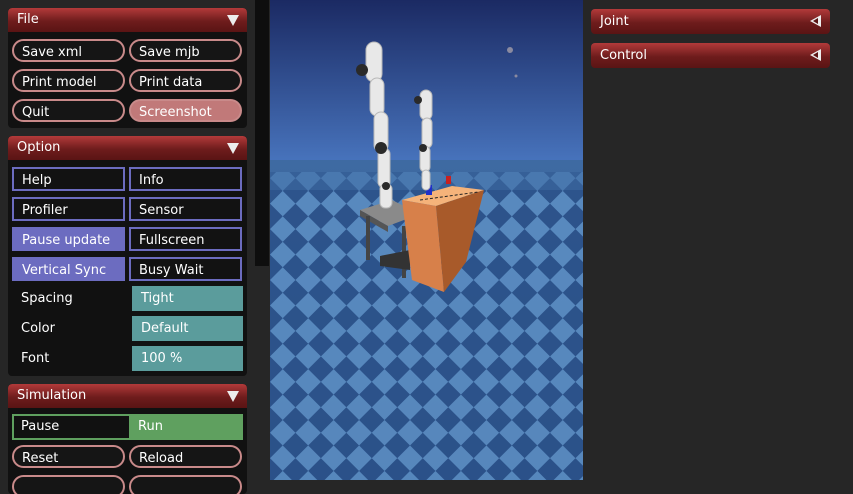  I want to click on profiler-toggle: Profiler, so click(68, 209).